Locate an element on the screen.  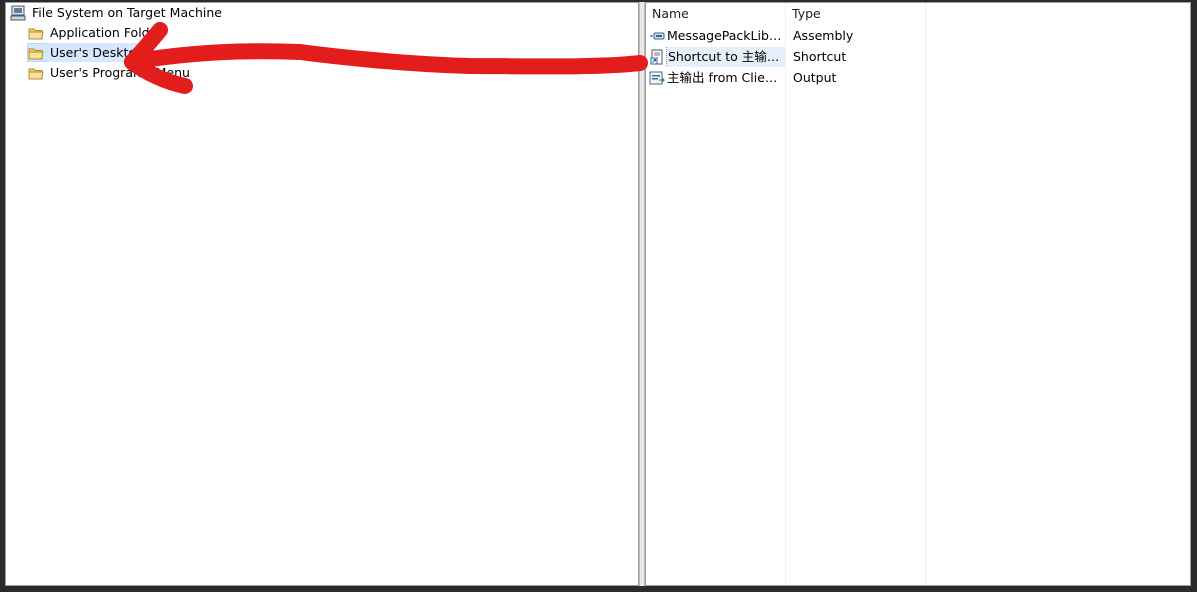
tree-root-label: File System on Target Machine is located at coordinates (127, 12).